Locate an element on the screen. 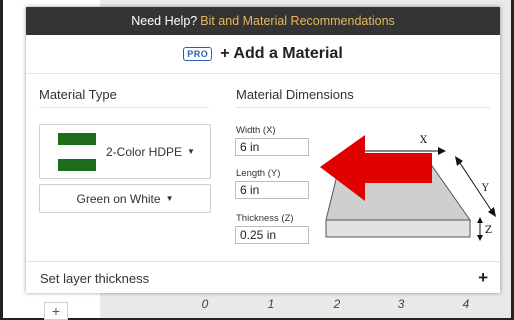 The image size is (514, 320). recommendations-link: Bit and Material Recommendations is located at coordinates (297, 21).